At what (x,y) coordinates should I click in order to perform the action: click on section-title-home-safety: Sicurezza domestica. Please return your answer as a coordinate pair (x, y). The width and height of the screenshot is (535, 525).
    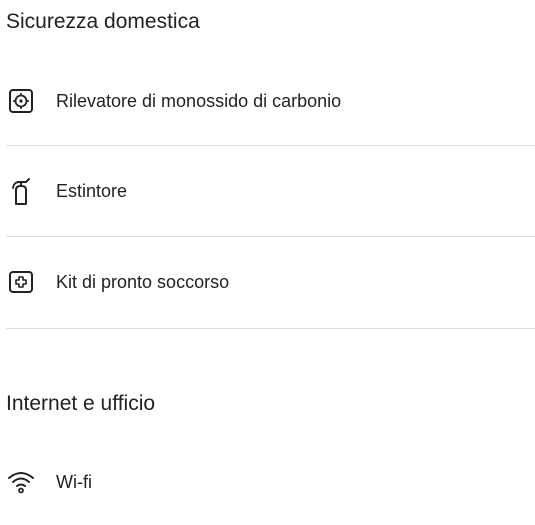
    Looking at the image, I should click on (103, 21).